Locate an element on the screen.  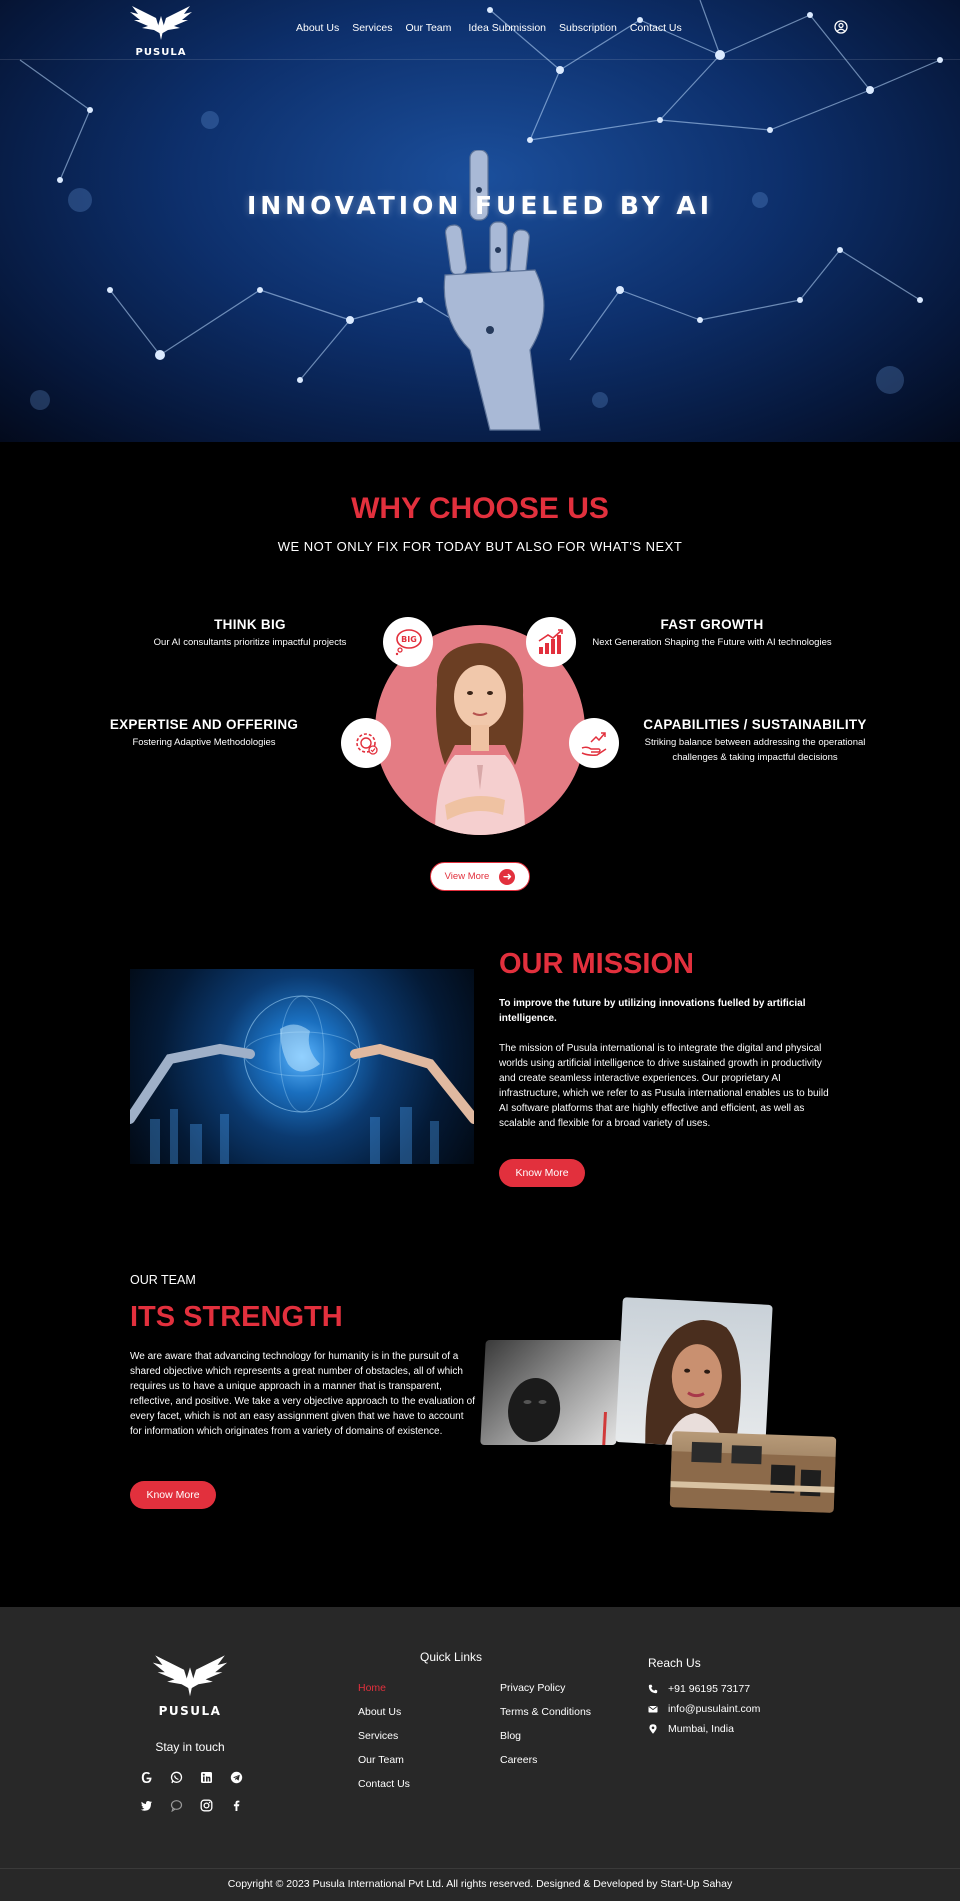
telegram-icon is located at coordinates (236, 1777).